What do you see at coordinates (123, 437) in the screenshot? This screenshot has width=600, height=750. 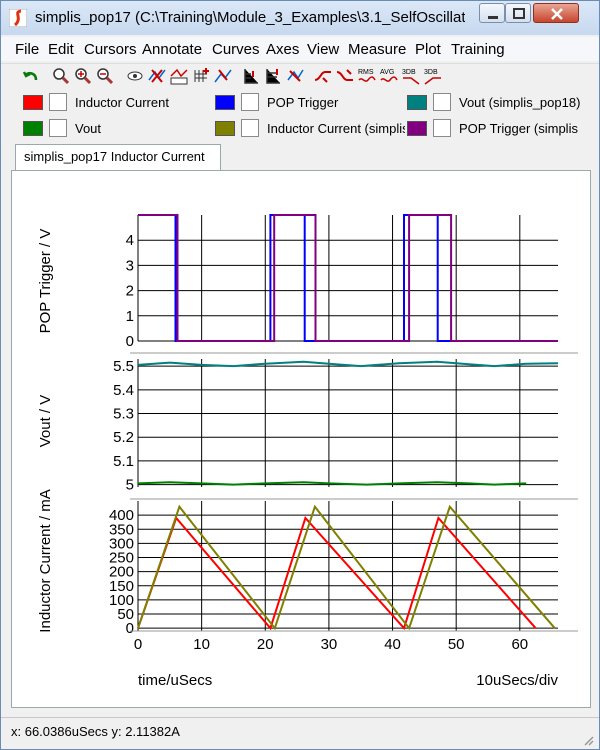 I see `y-tick-label: 5.2` at bounding box center [123, 437].